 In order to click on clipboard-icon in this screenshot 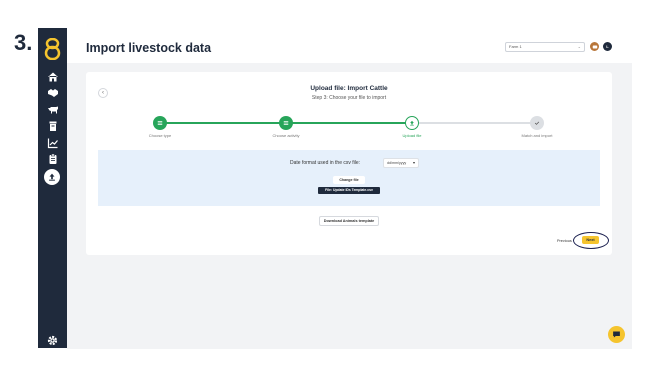, I will do `click(52, 159)`.